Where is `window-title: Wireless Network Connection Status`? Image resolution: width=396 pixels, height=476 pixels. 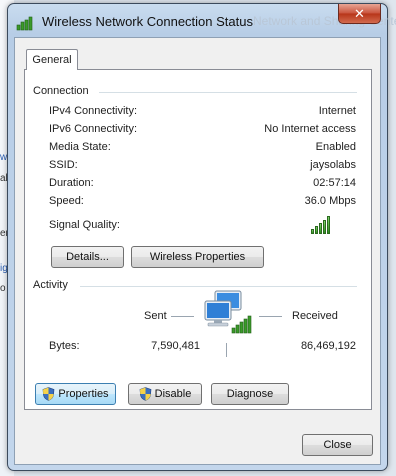 window-title: Wireless Network Connection Status is located at coordinates (147, 21).